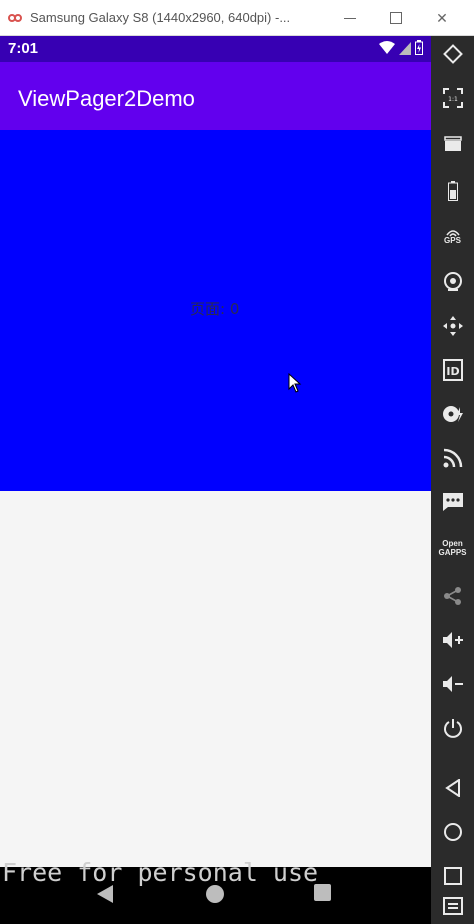  I want to click on maximize-button, so click(396, 18).